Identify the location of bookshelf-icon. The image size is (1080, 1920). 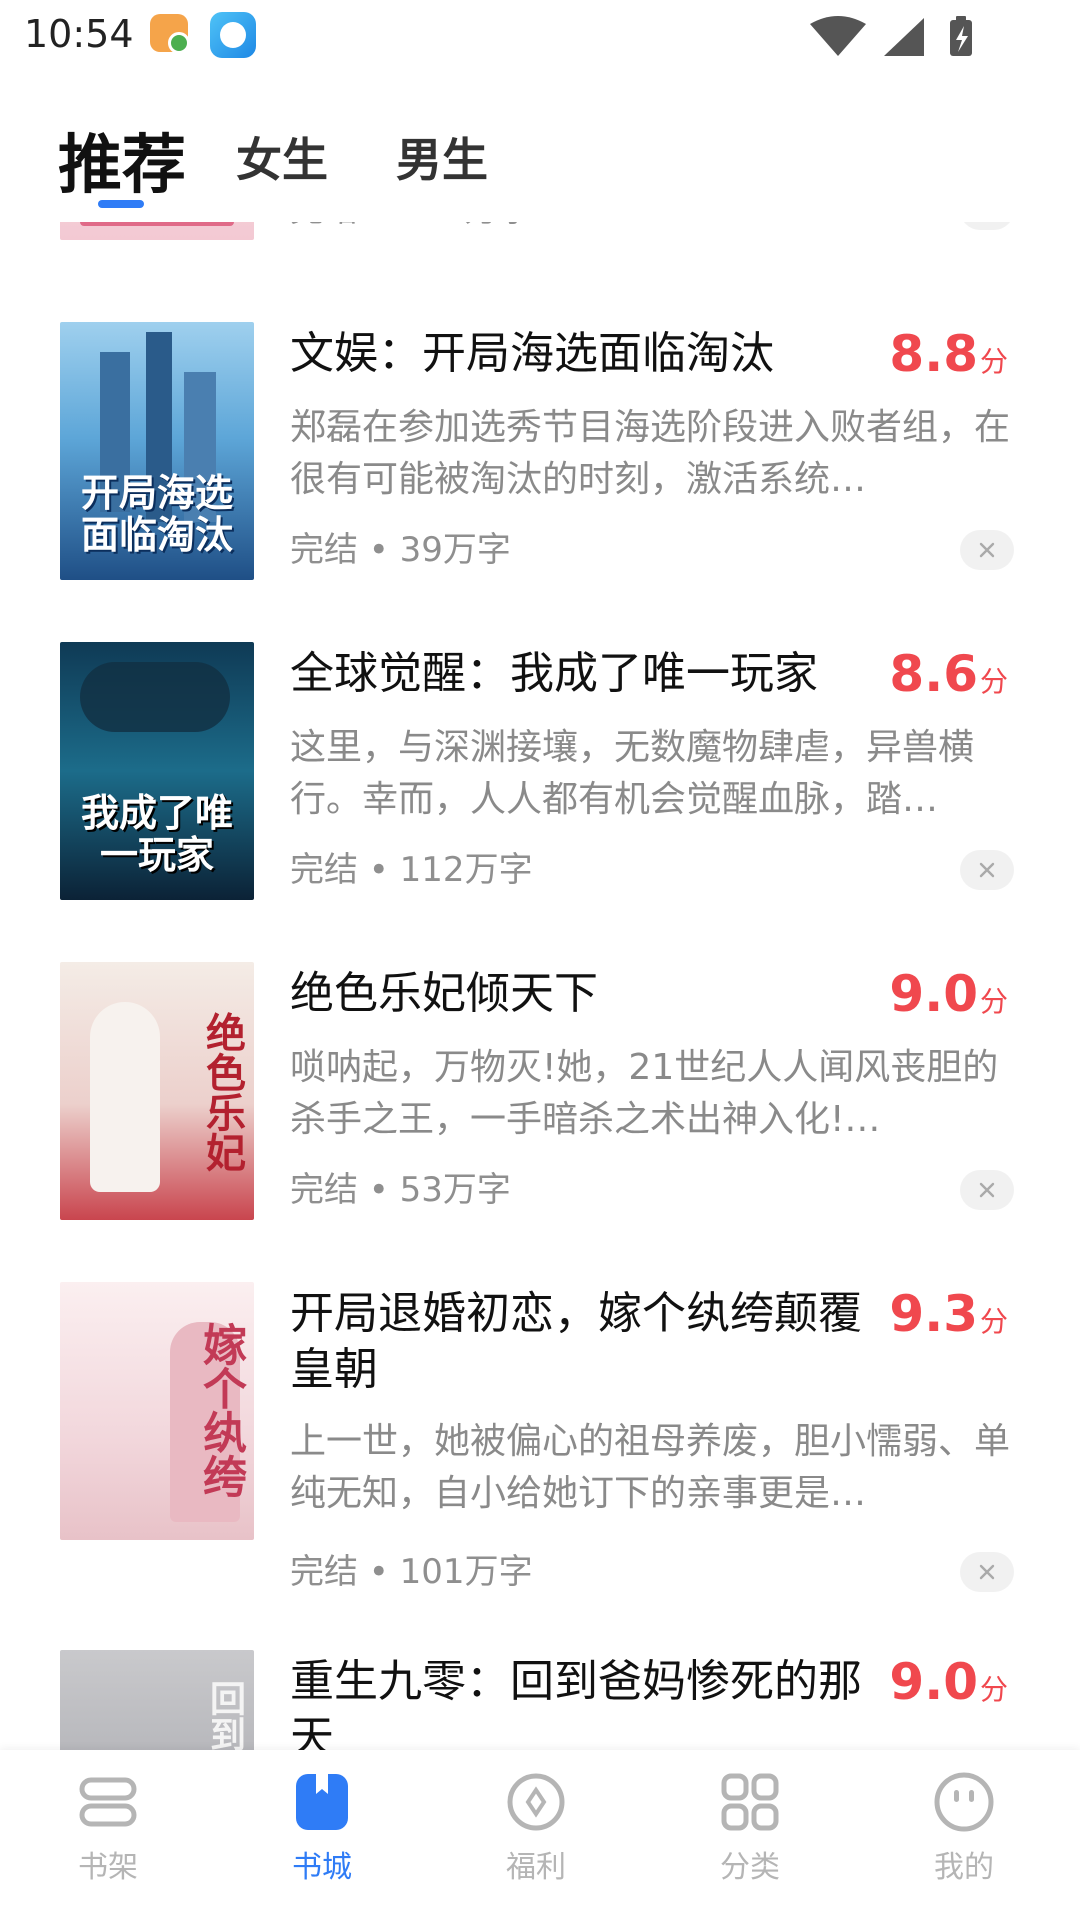
(108, 1802).